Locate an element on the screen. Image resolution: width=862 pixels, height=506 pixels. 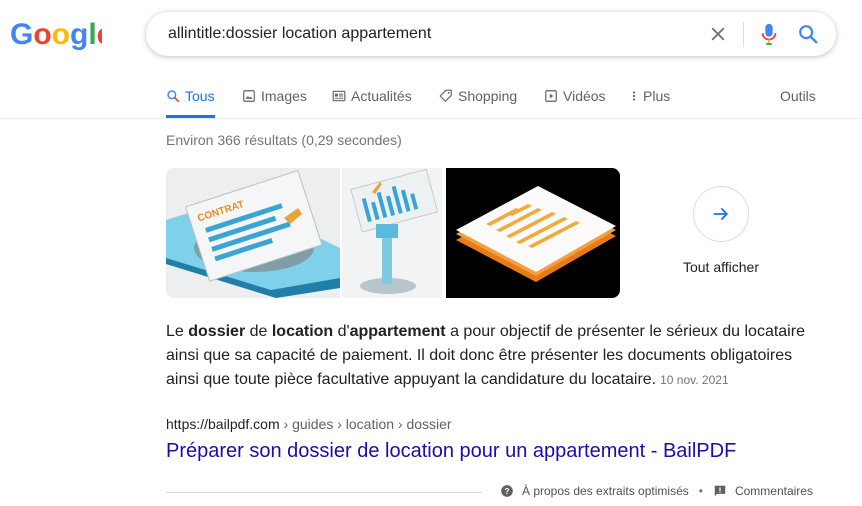
google-logo: Google is located at coordinates (56, 34).